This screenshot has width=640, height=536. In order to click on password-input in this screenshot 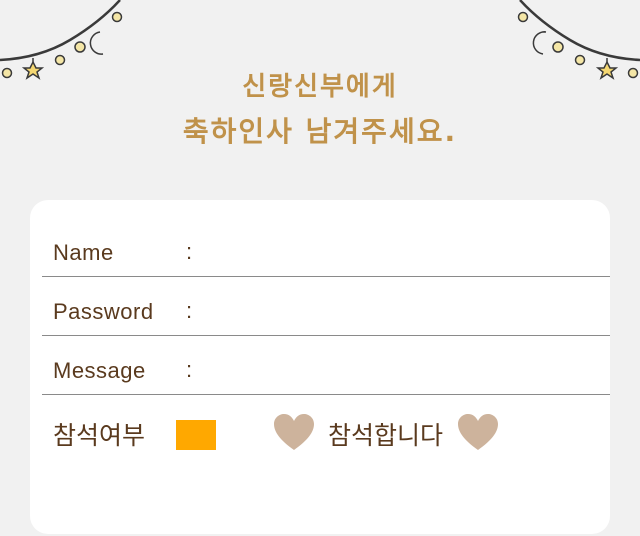, I will do `click(407, 313)`.